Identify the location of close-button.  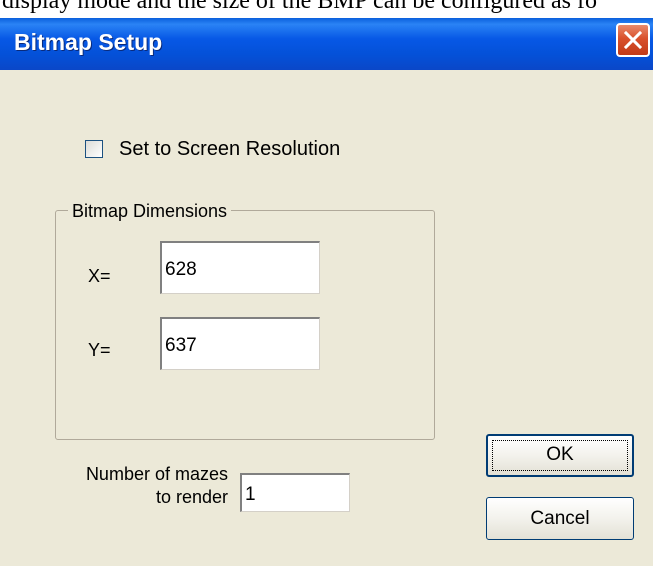
(633, 40).